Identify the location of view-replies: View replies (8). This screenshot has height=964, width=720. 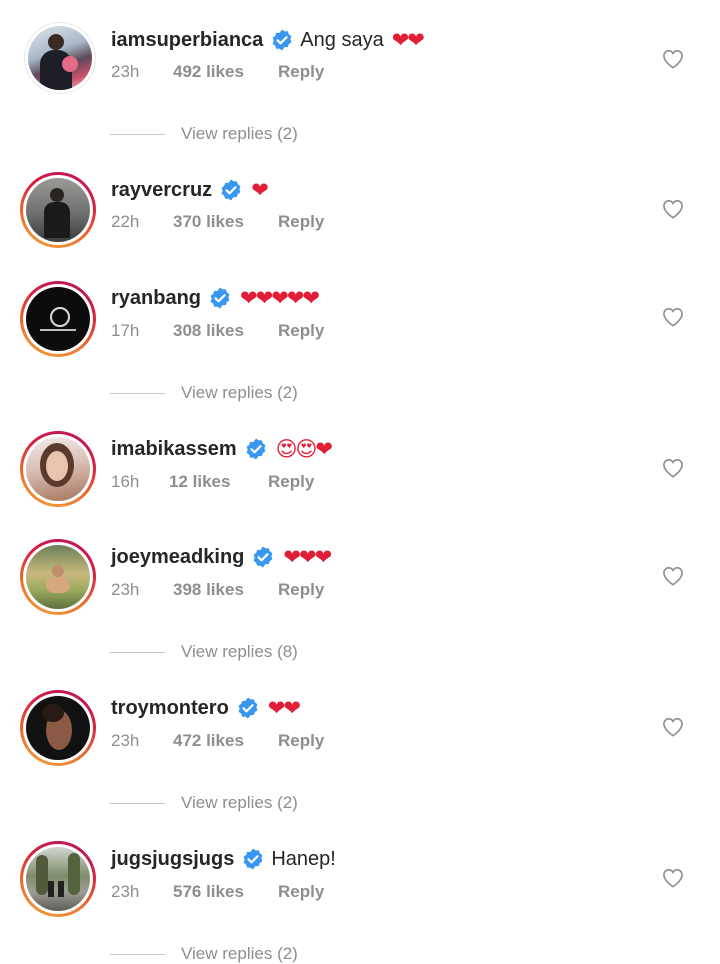
(204, 652).